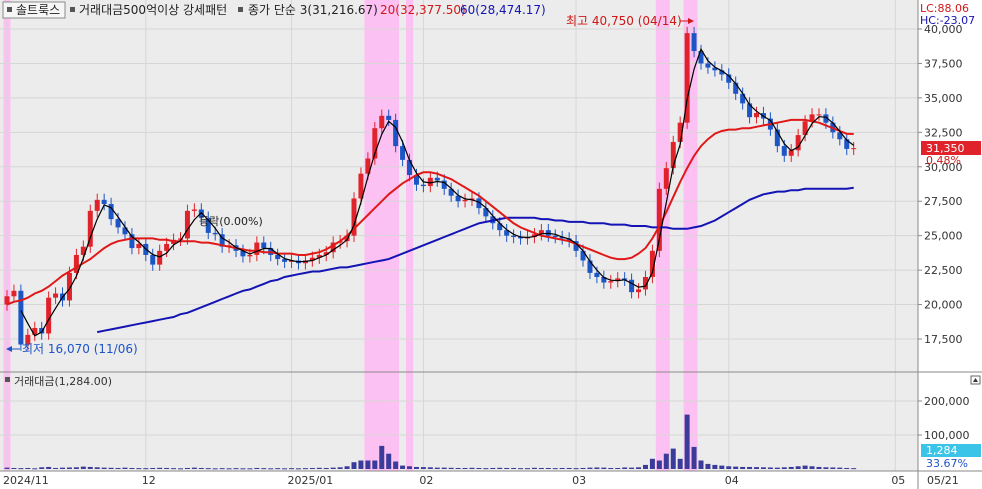 The image size is (982, 489). I want to click on current-change: 0.48%, so click(943, 160).